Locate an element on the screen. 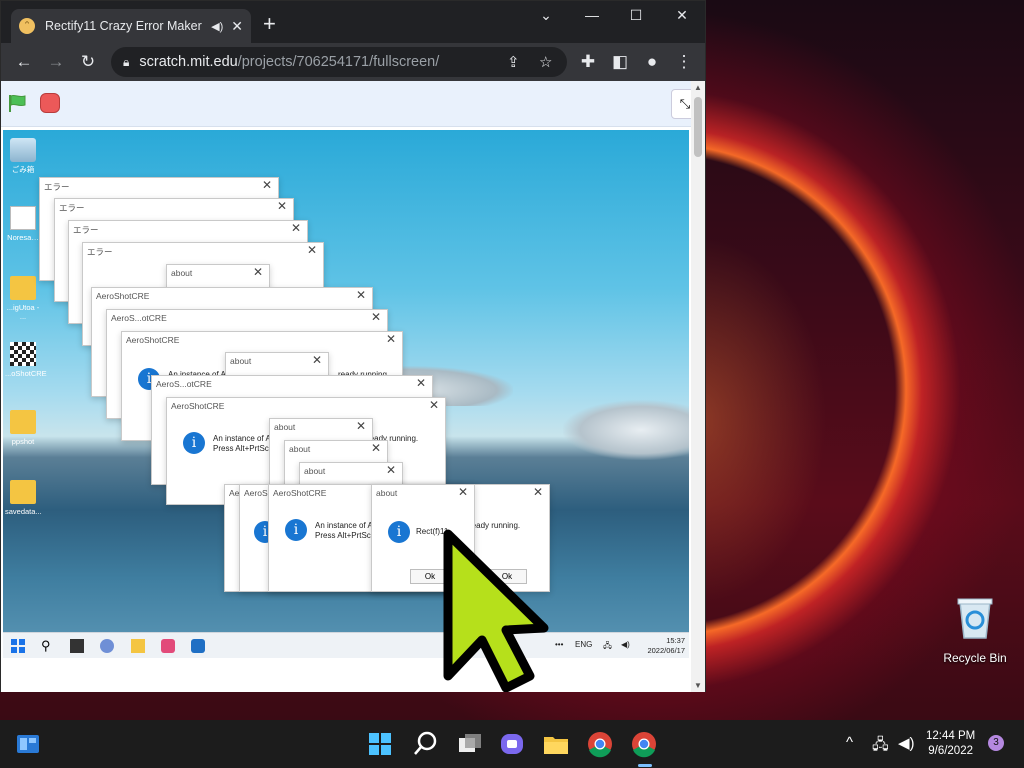 This screenshot has width=1024, height=768. maximize-button: ☐ is located at coordinates (636, 15).